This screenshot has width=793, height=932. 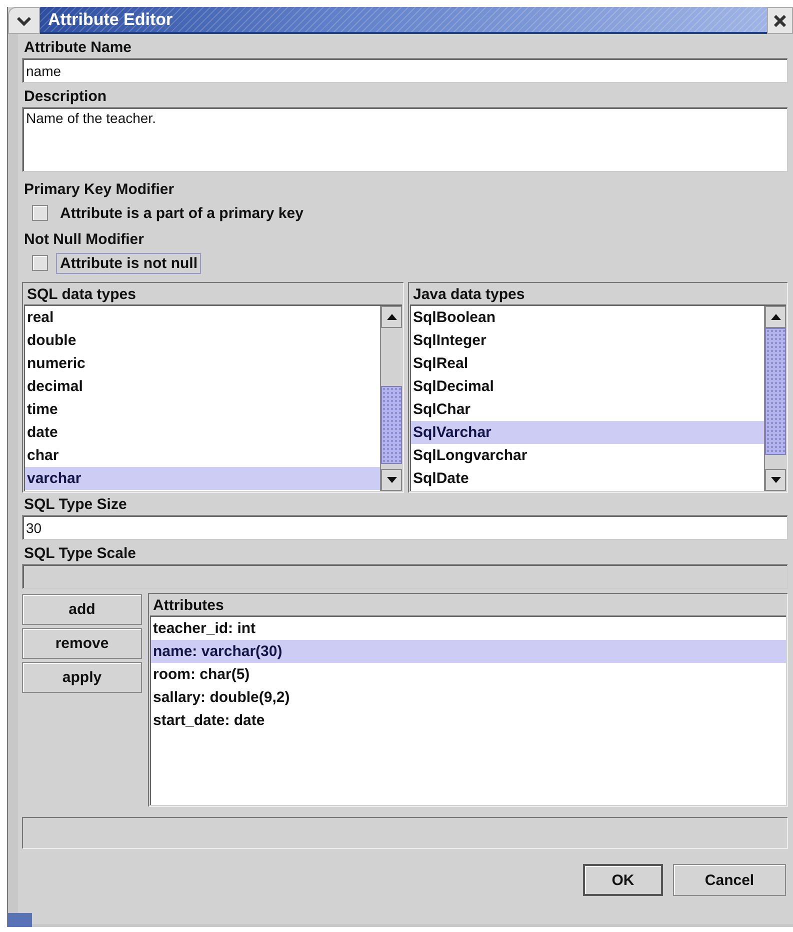 What do you see at coordinates (82, 677) in the screenshot?
I see `action-button: apply` at bounding box center [82, 677].